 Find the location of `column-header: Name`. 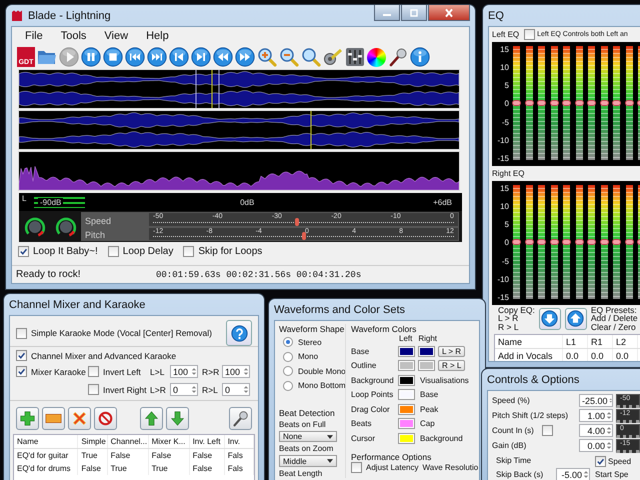

column-header: Name is located at coordinates (529, 341).